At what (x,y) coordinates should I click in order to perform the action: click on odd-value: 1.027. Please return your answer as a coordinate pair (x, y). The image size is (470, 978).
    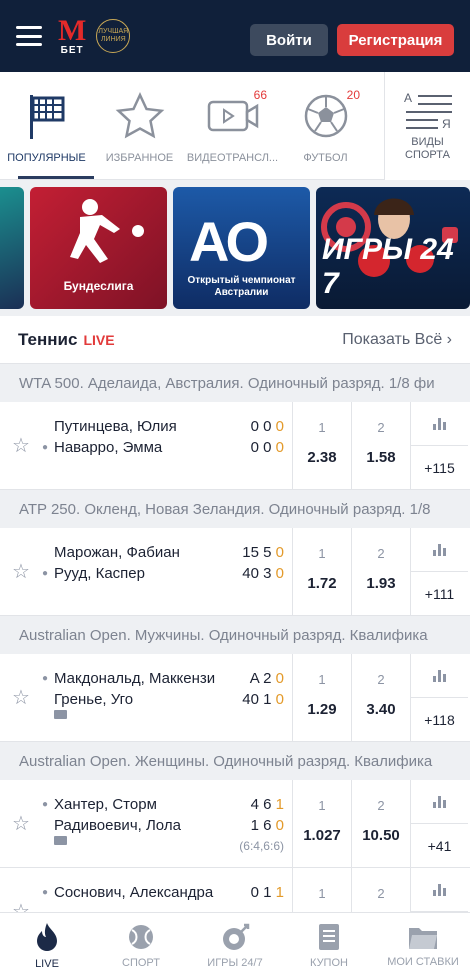
    Looking at the image, I should click on (322, 835).